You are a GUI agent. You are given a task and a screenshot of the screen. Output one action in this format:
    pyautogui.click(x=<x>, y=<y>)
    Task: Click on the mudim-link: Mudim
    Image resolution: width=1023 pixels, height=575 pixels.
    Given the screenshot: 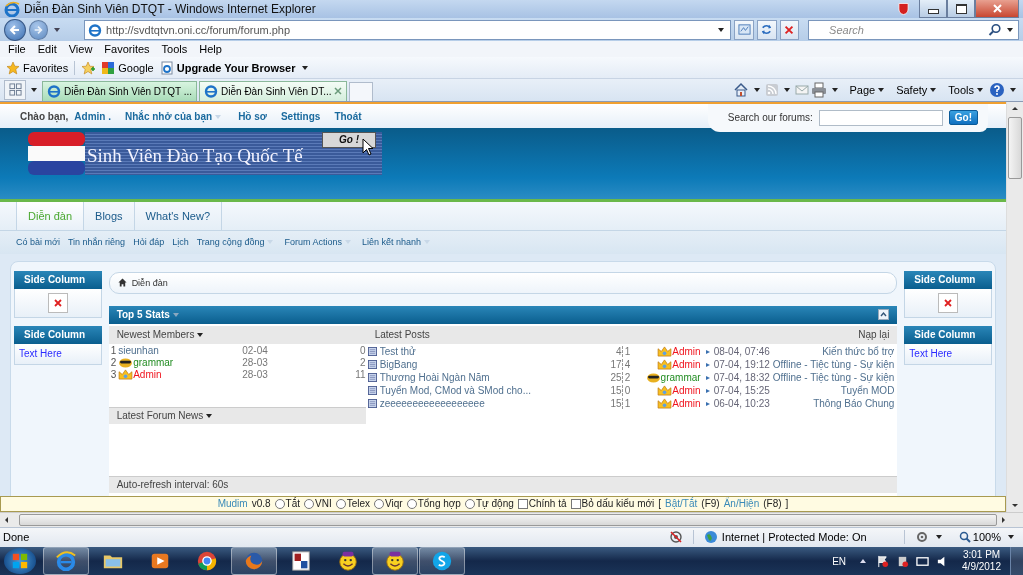 What is the action you would take?
    pyautogui.click(x=232, y=504)
    